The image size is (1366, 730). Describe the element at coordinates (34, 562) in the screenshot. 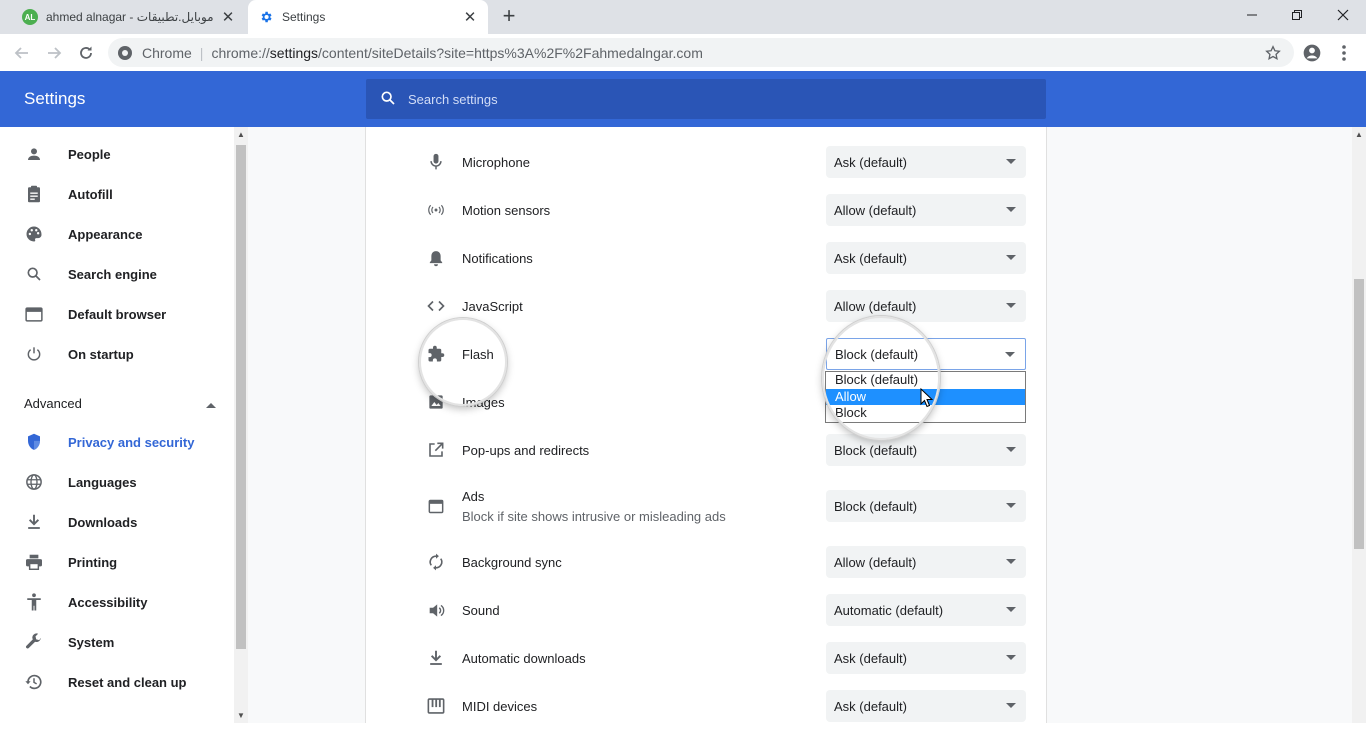

I see `printer-icon` at that location.